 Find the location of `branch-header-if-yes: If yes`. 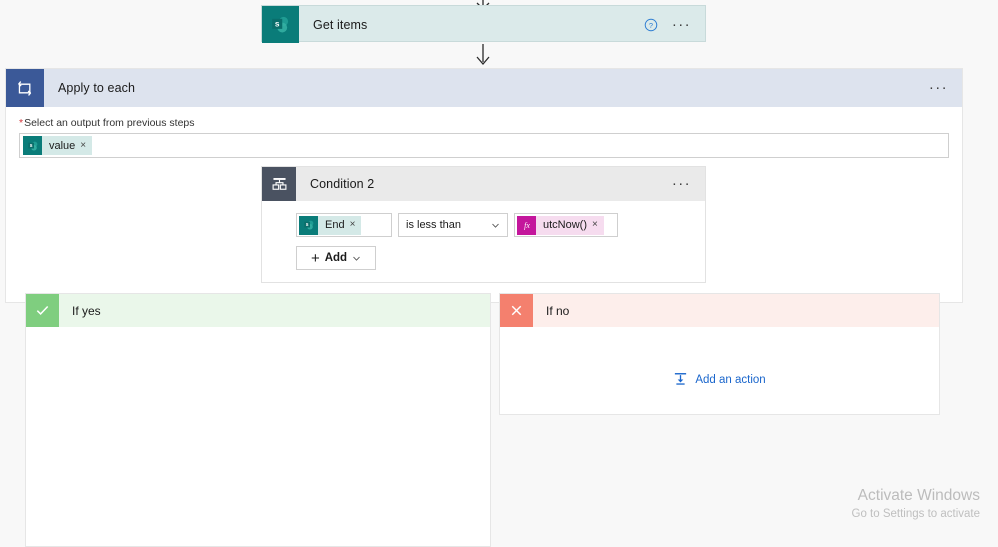

branch-header-if-yes: If yes is located at coordinates (258, 310).